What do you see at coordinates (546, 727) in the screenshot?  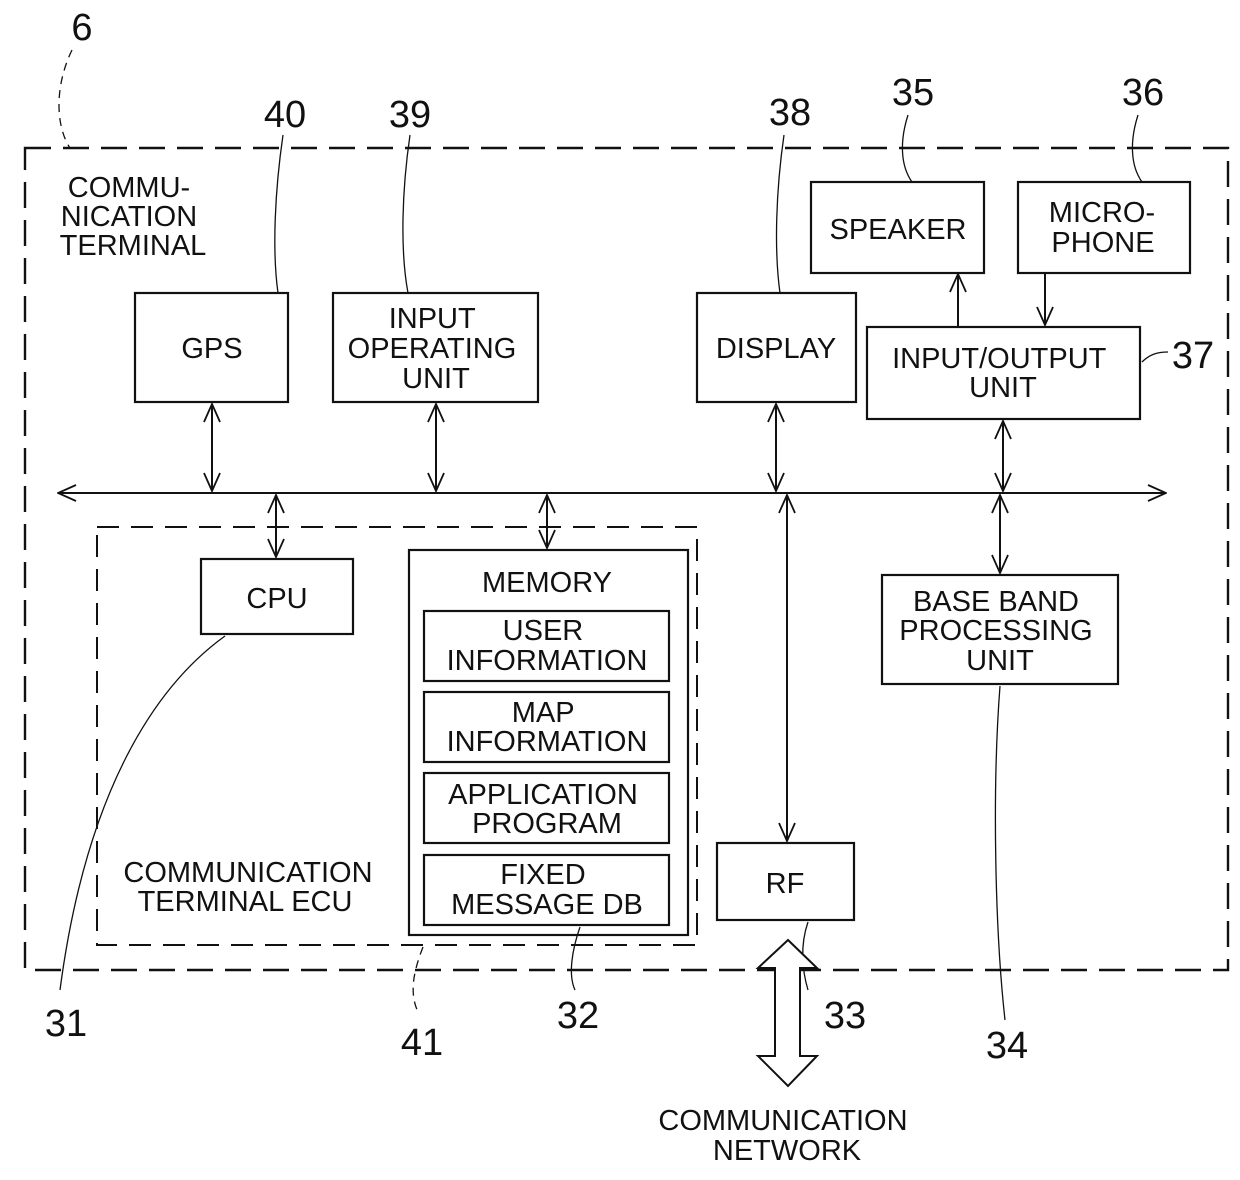 I see `memory-section-map-information: MAP INFORMATION` at bounding box center [546, 727].